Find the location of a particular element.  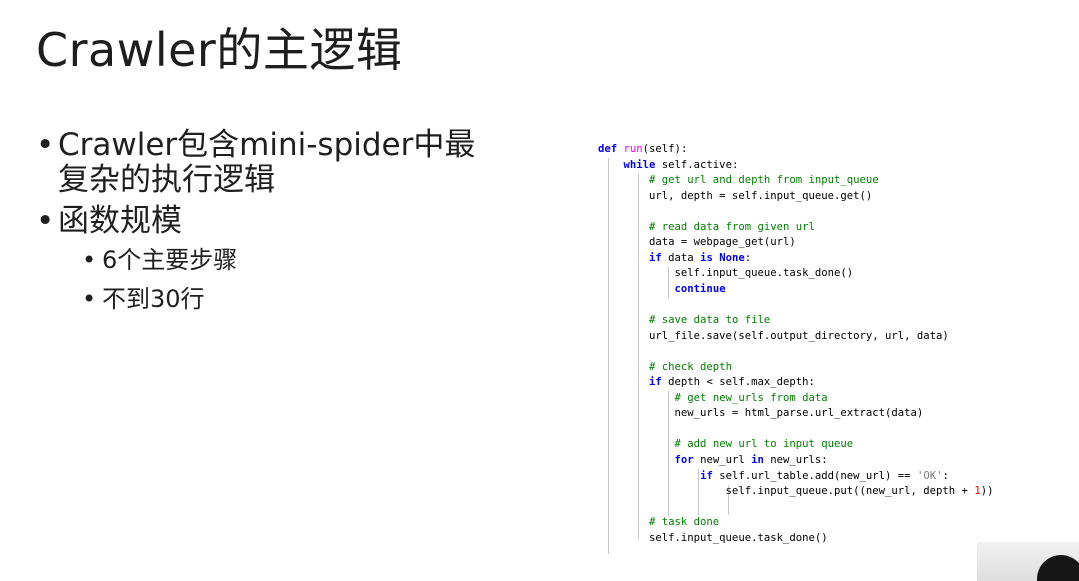

code-line: # save data to file is located at coordinates (710, 320).